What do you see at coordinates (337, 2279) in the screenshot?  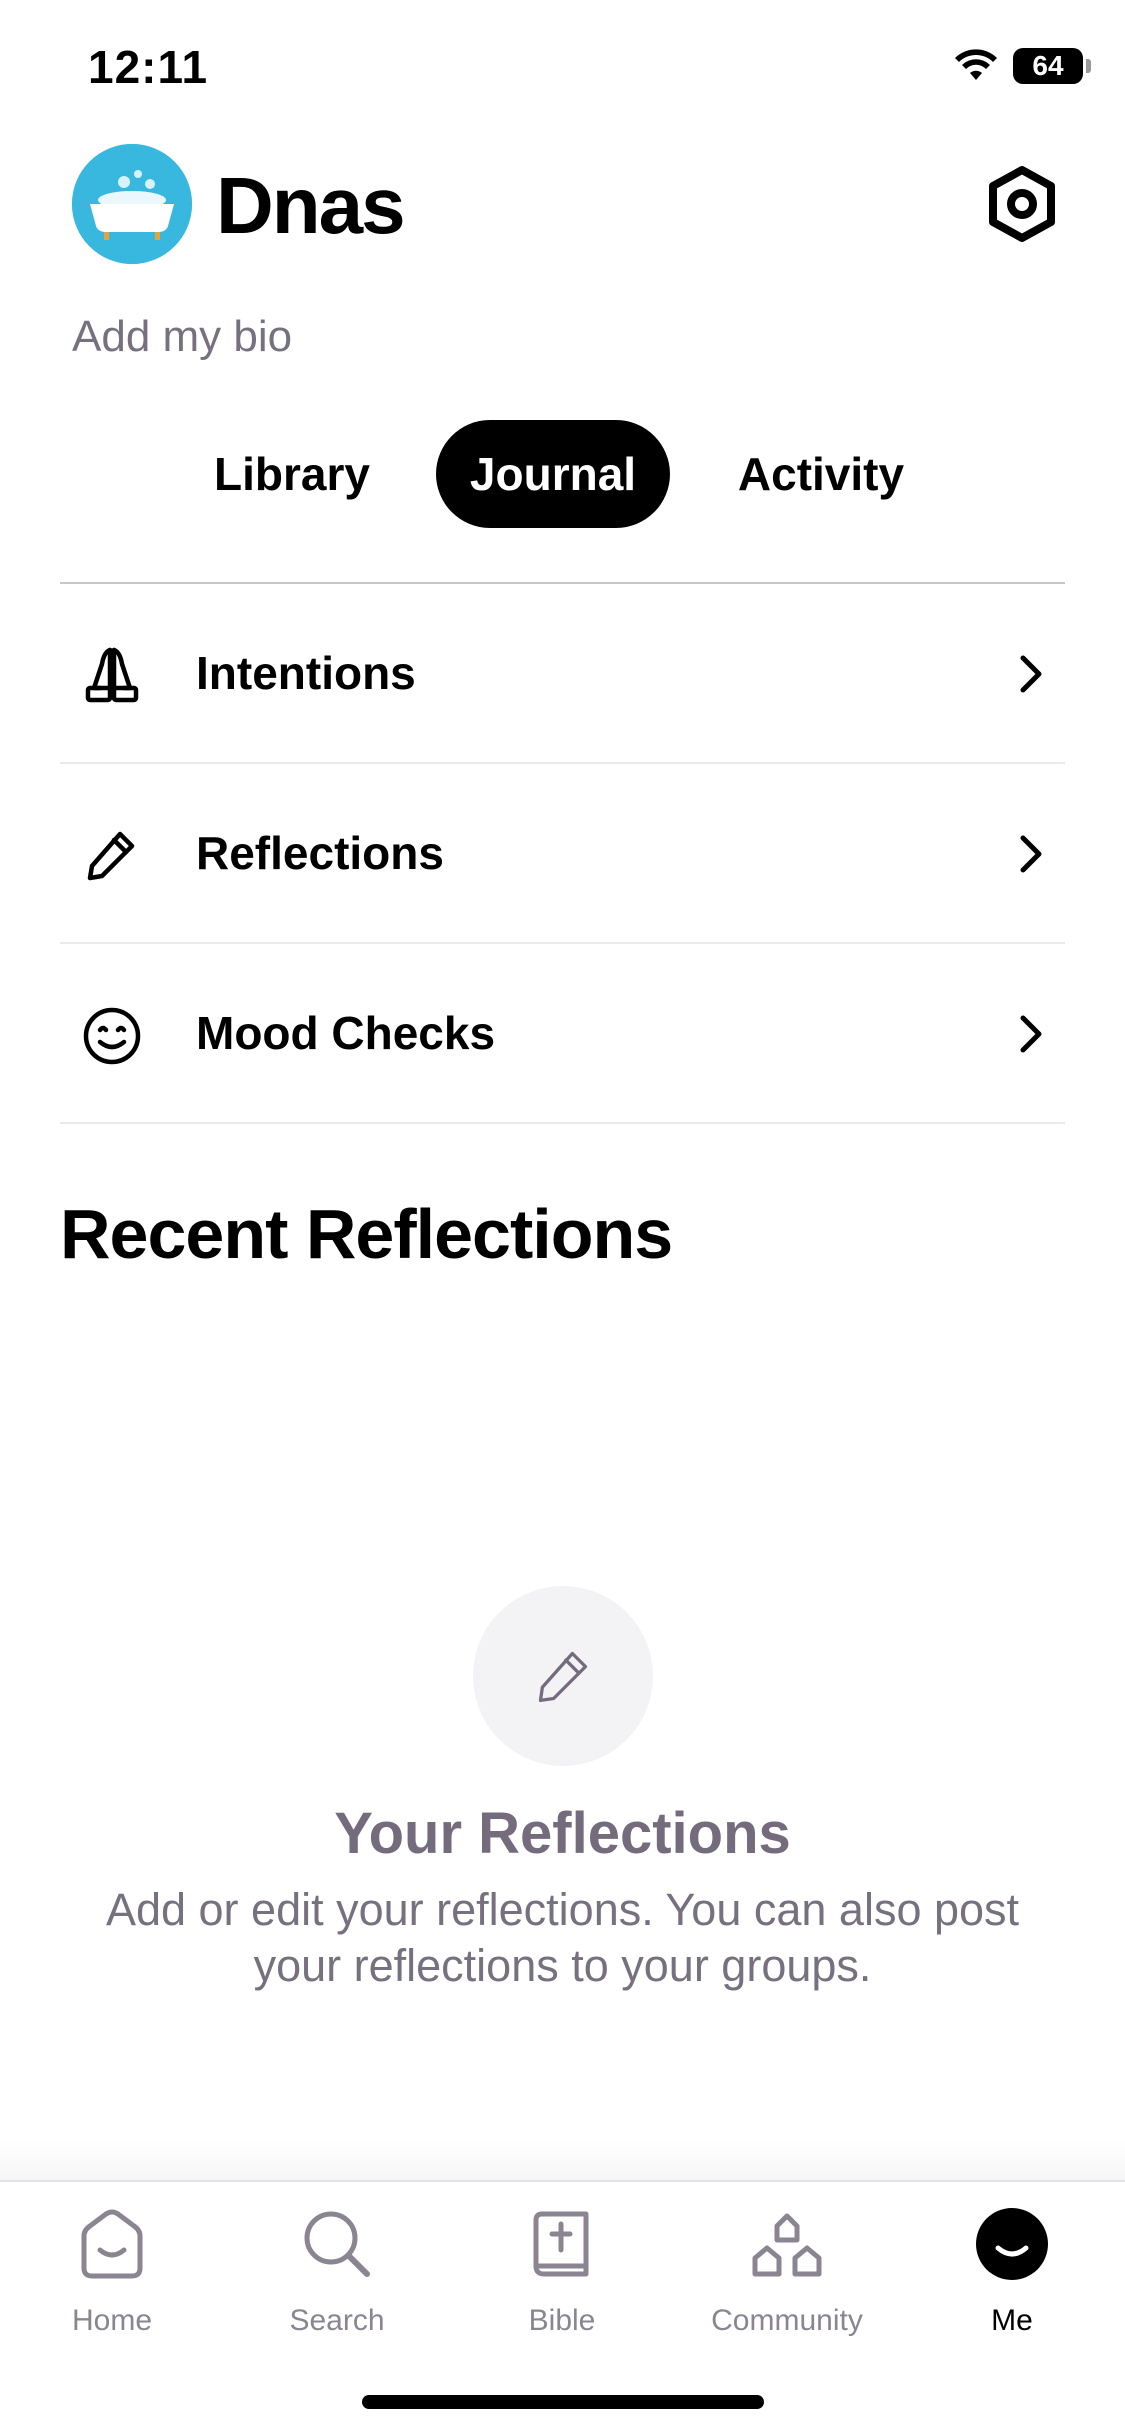 I see `nav-search: Search` at bounding box center [337, 2279].